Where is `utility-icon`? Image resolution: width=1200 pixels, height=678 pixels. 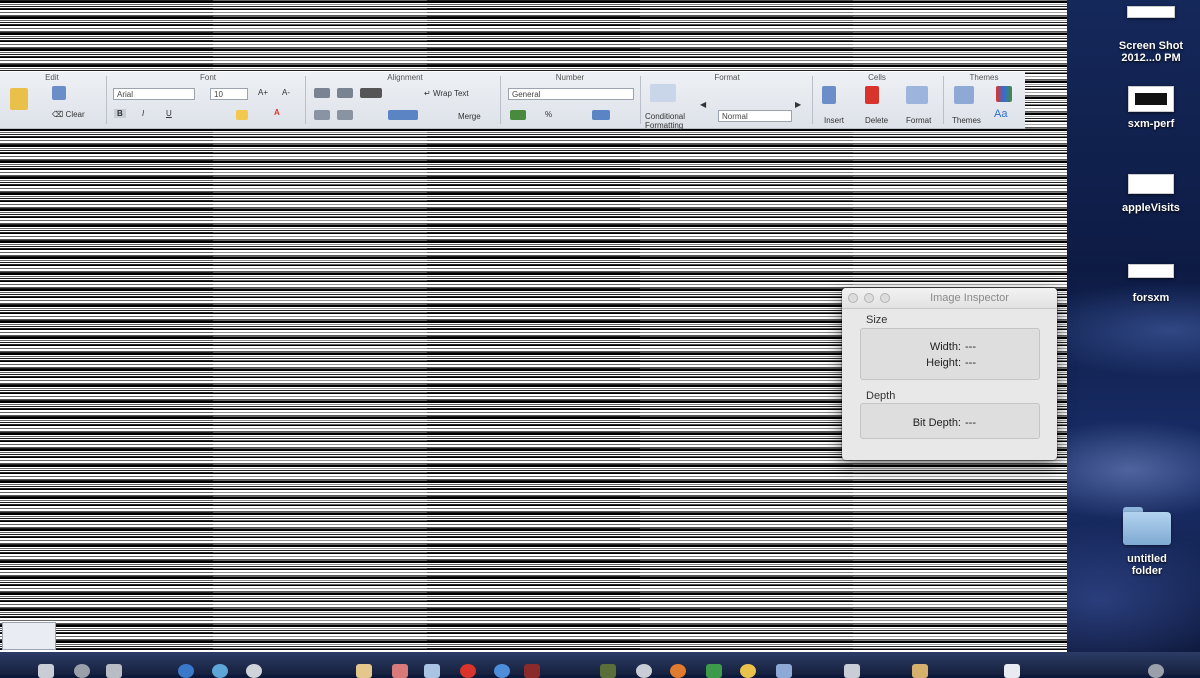 utility-icon is located at coordinates (852, 671).